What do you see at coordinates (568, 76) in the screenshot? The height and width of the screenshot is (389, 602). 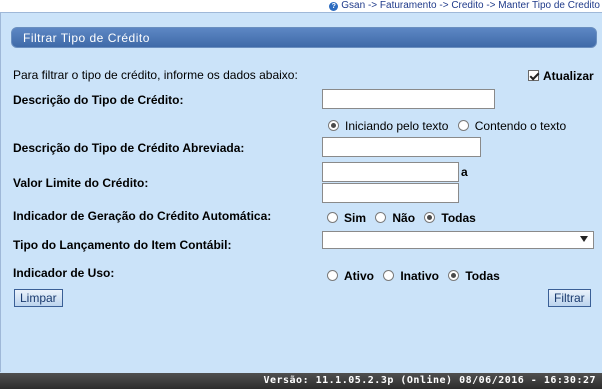 I see `atualizar-label: Atualizar` at bounding box center [568, 76].